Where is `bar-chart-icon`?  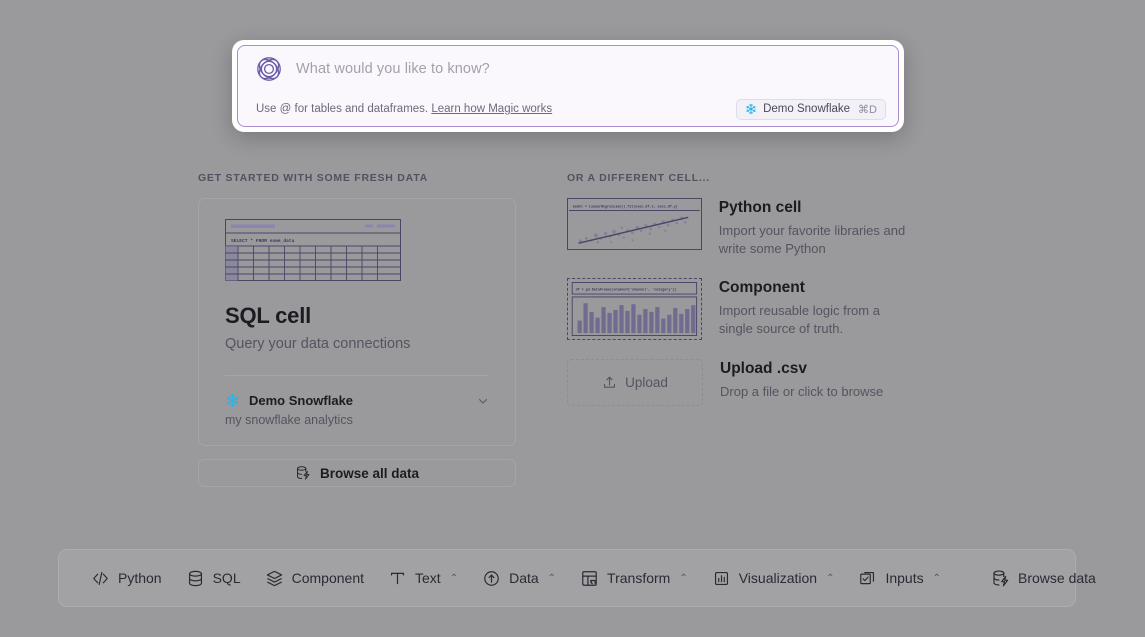 bar-chart-icon is located at coordinates (721, 578).